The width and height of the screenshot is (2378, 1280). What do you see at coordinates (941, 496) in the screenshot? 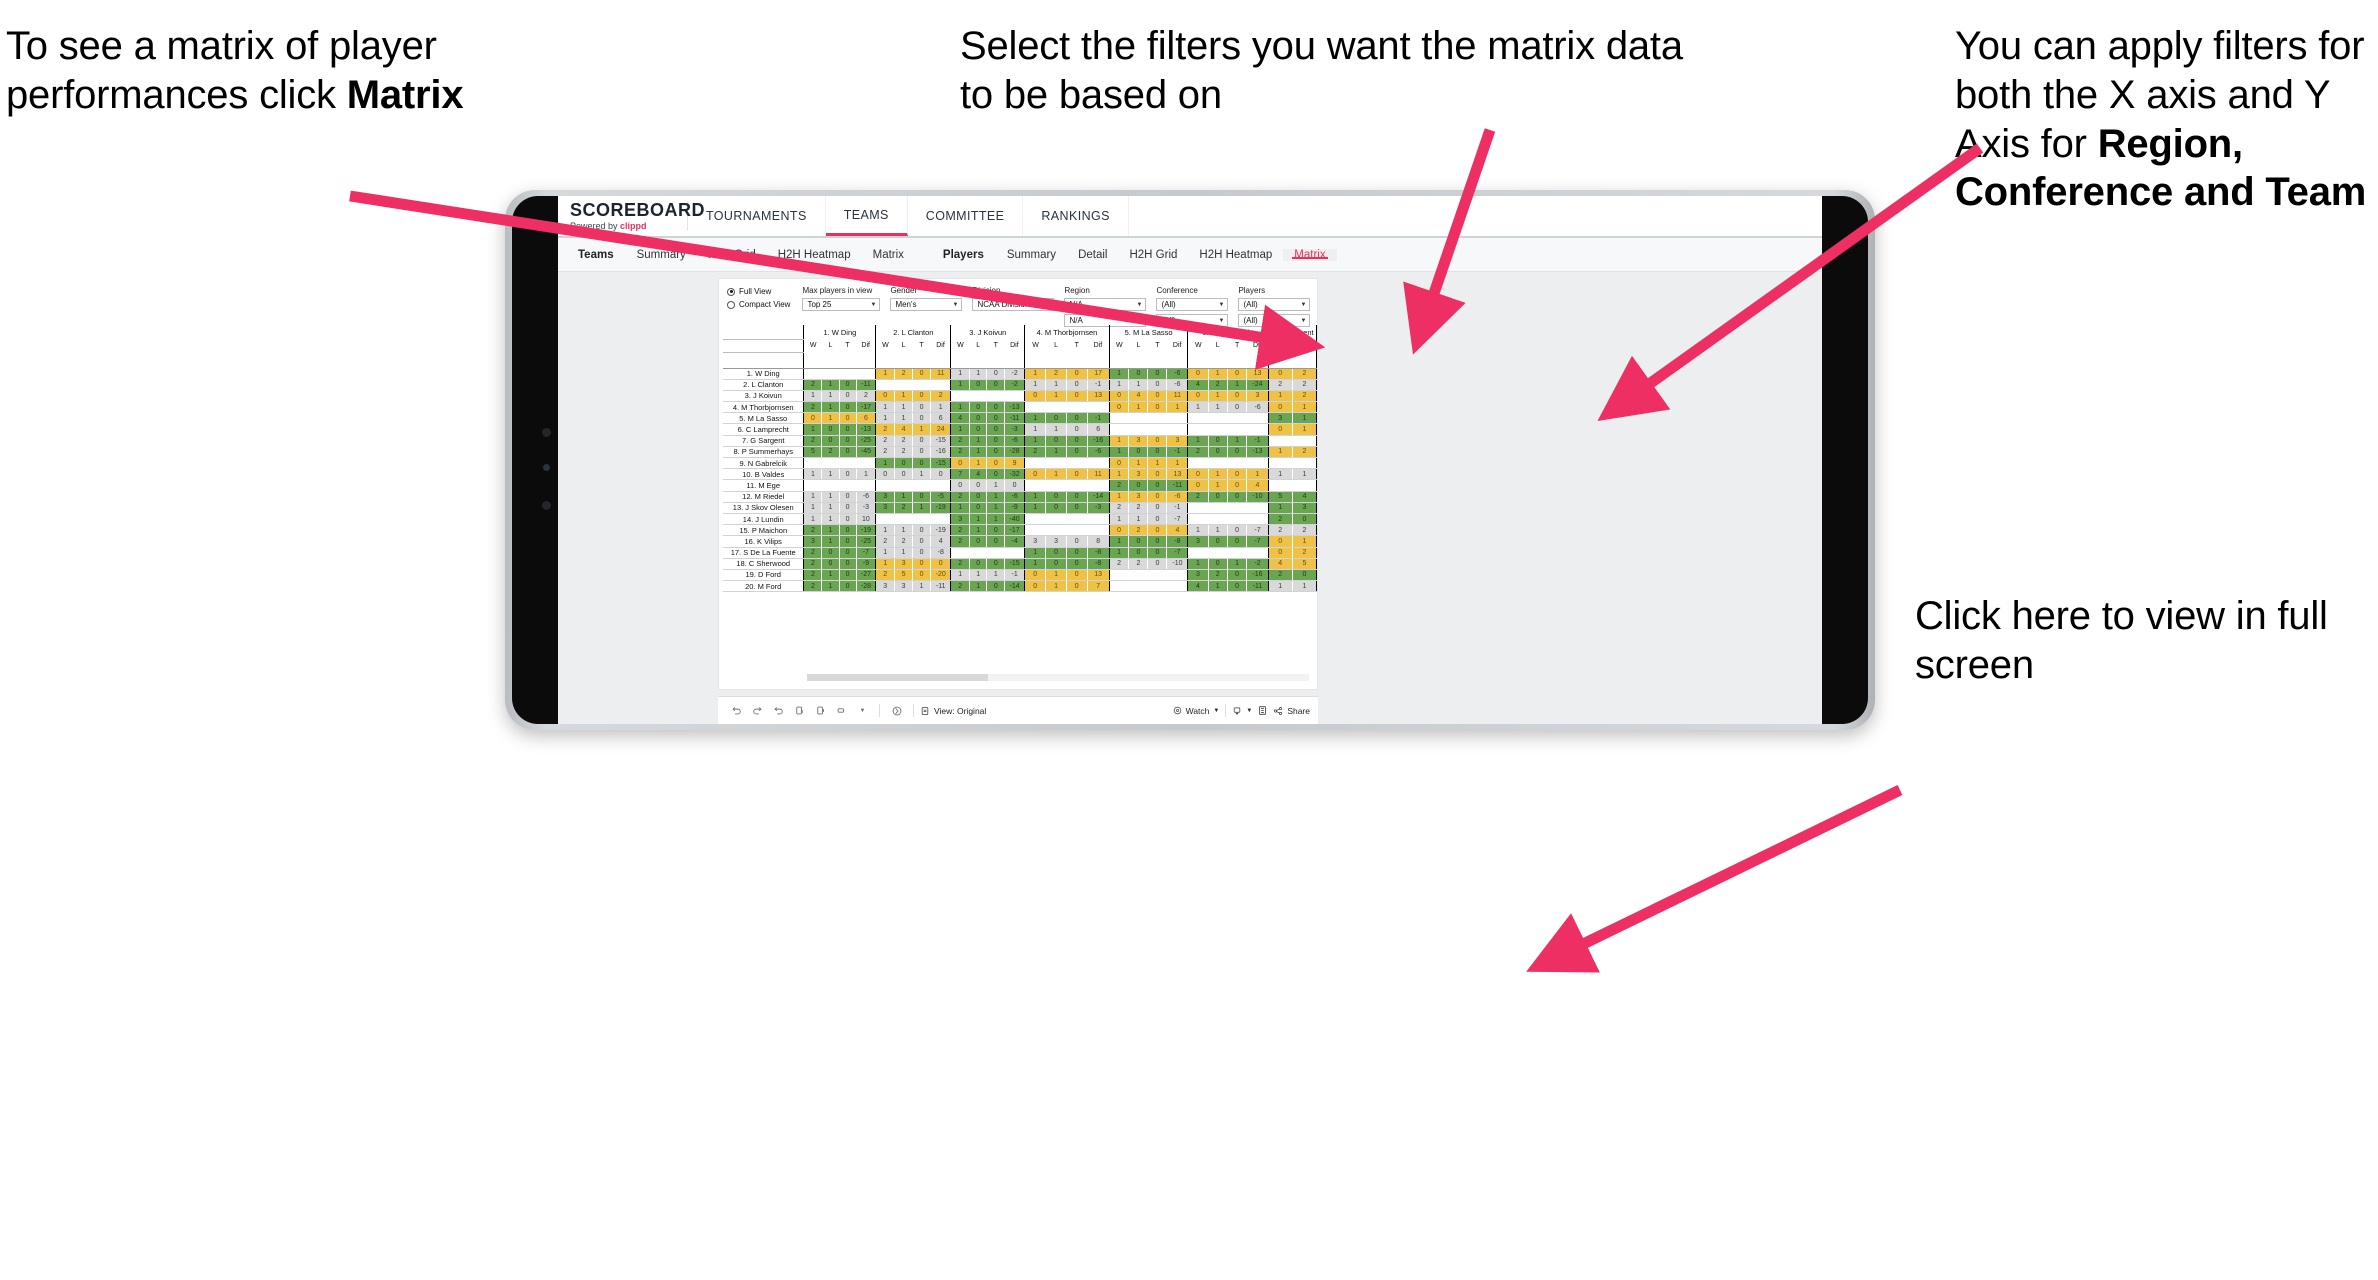
I see `matrix-cell: -5` at bounding box center [941, 496].